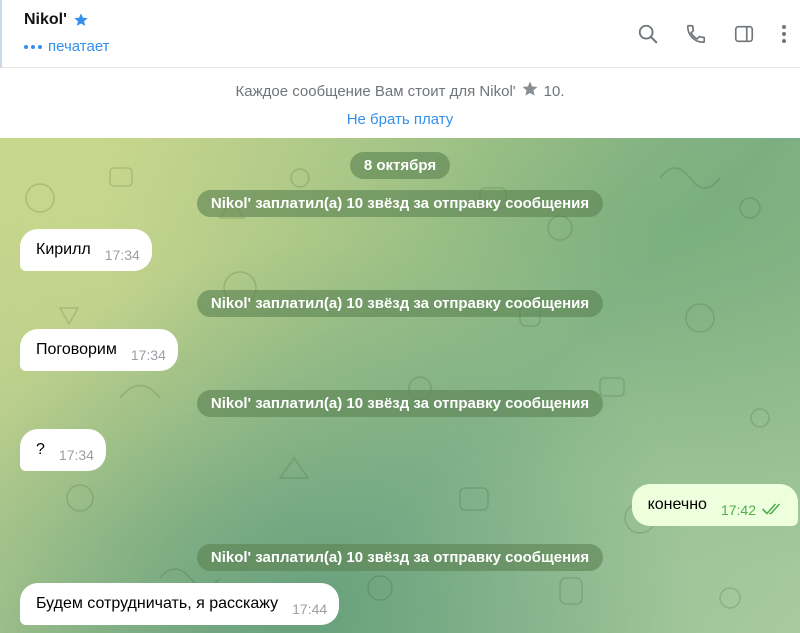 This screenshot has width=800, height=633. What do you see at coordinates (744, 34) in the screenshot?
I see `sidebar-toggle-icon` at bounding box center [744, 34].